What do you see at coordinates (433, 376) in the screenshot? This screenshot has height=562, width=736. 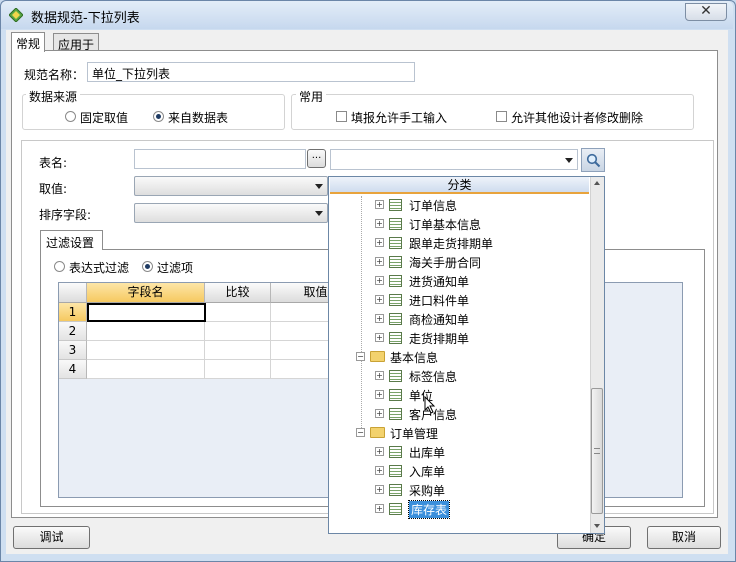 I see `tree-table-item: 标签信息` at bounding box center [433, 376].